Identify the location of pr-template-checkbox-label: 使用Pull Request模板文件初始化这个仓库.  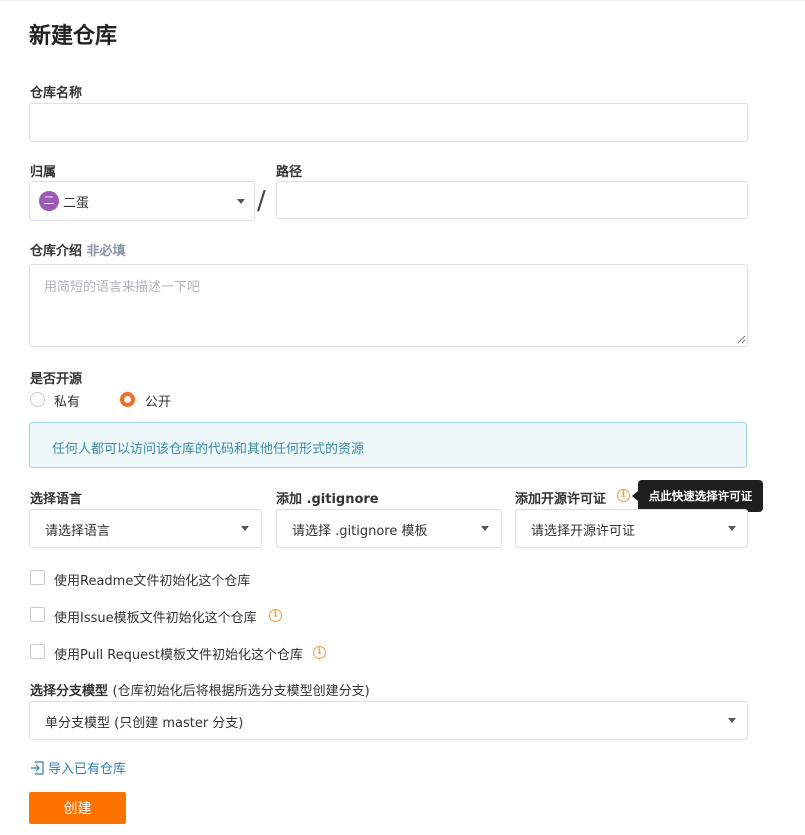
(178, 653).